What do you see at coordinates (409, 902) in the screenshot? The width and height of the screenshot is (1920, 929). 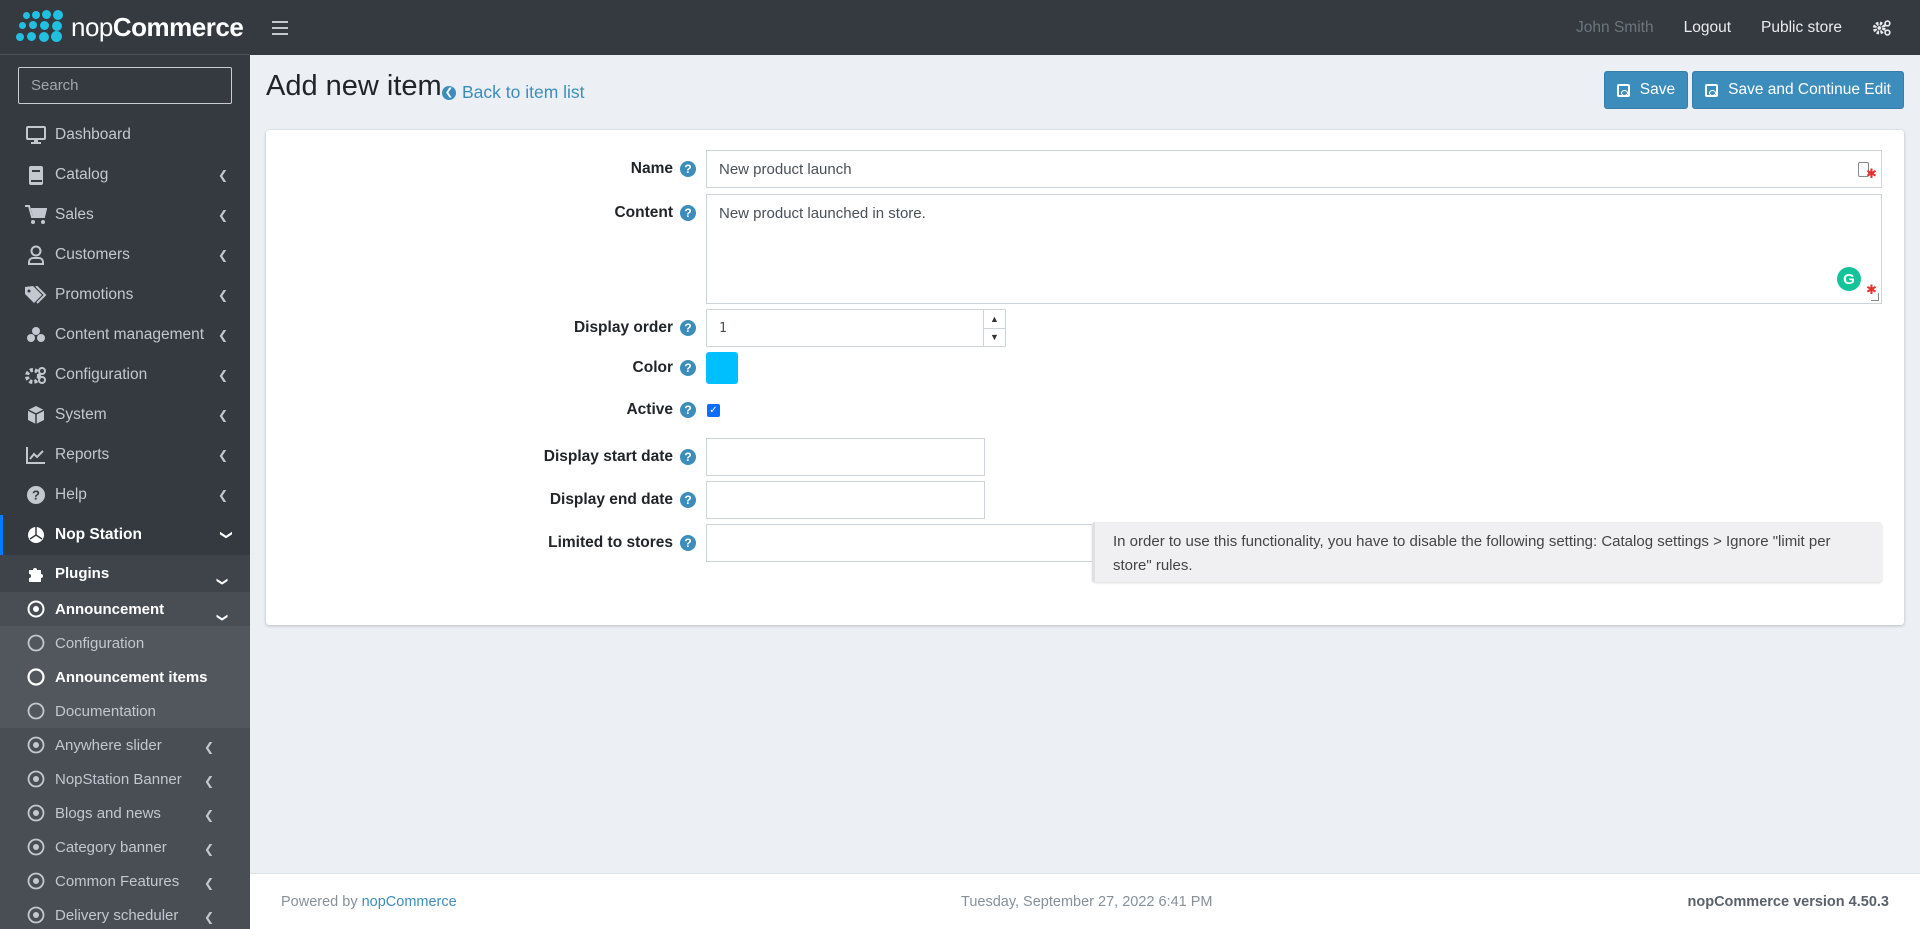 I see `nopcommerce-link: nopCommerce` at bounding box center [409, 902].